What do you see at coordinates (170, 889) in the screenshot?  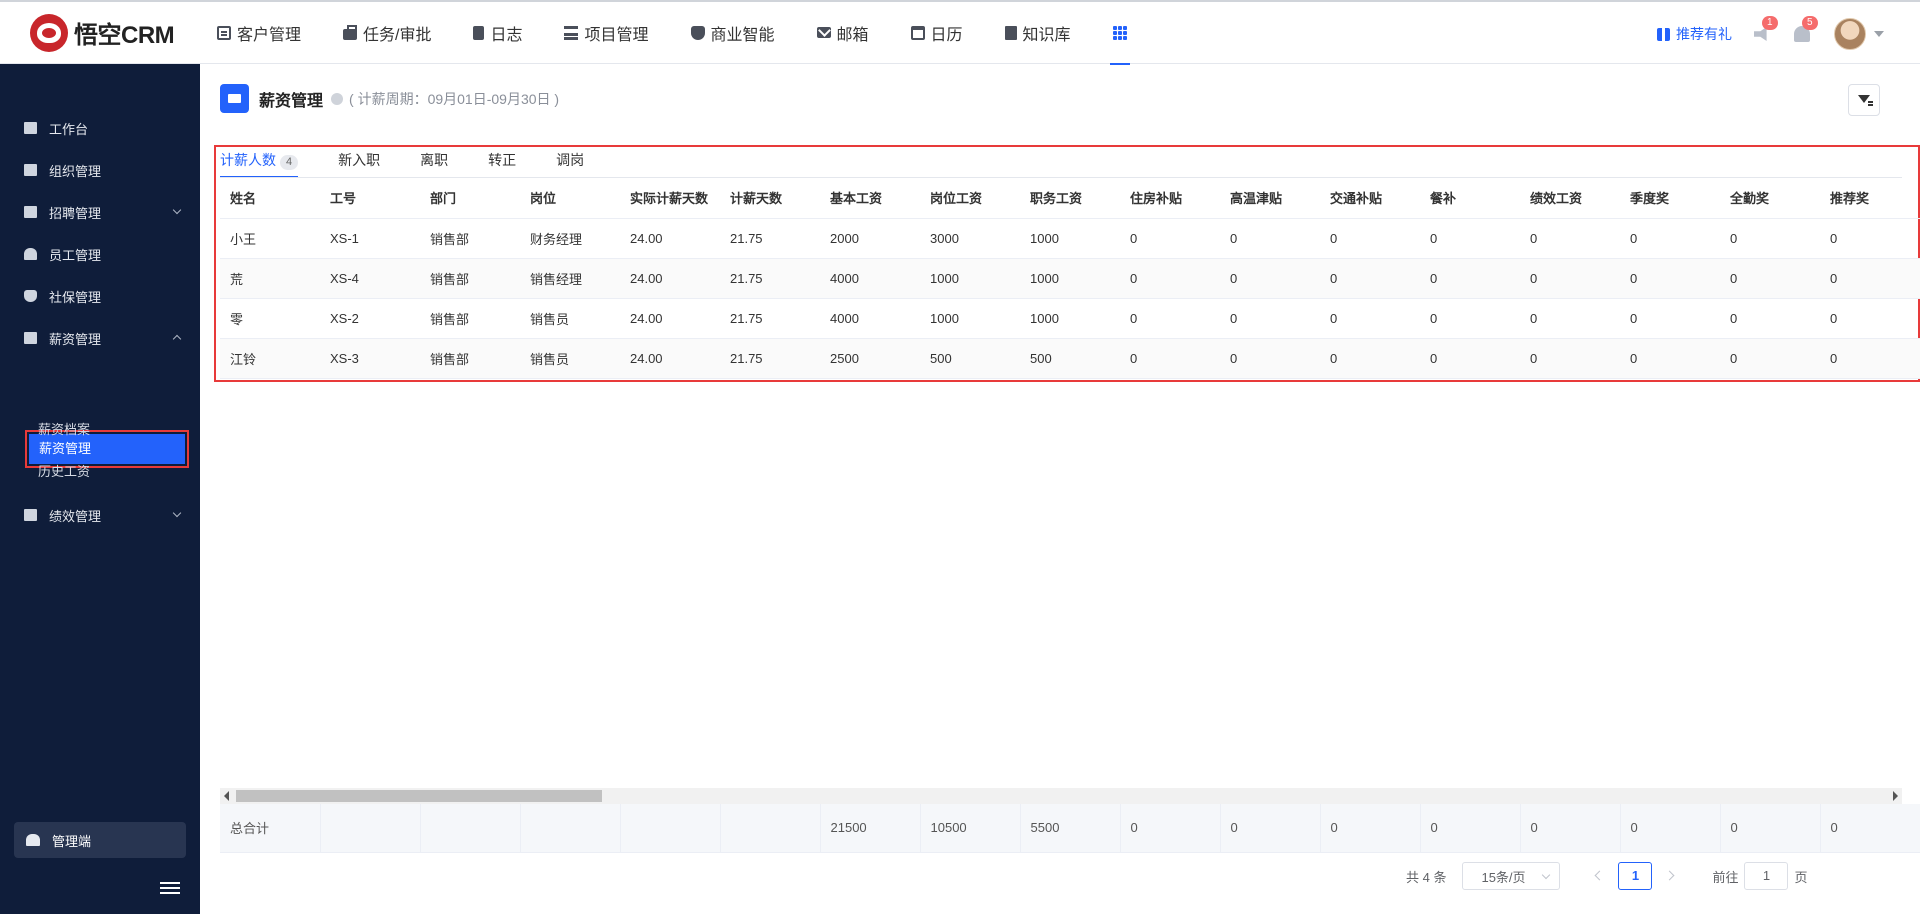 I see `collapse-sidebar-icon` at bounding box center [170, 889].